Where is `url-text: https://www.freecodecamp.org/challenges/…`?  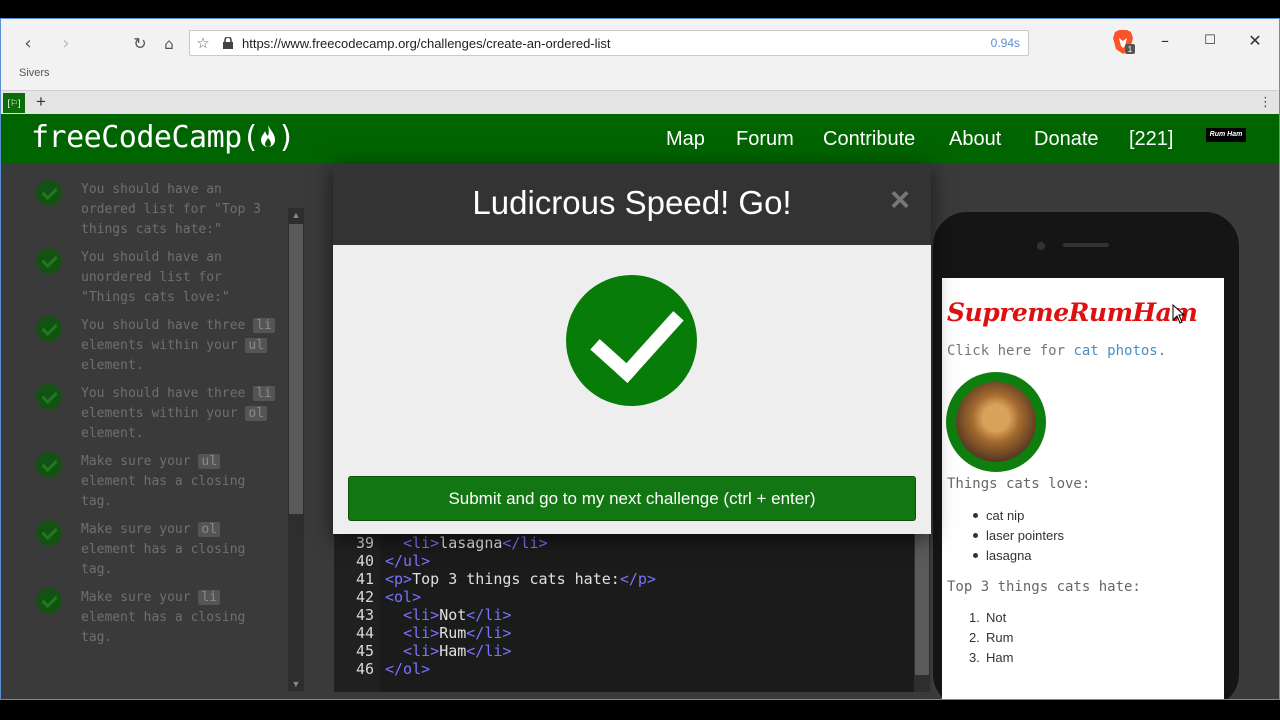 url-text: https://www.freecodecamp.org/challenges/… is located at coordinates (426, 43).